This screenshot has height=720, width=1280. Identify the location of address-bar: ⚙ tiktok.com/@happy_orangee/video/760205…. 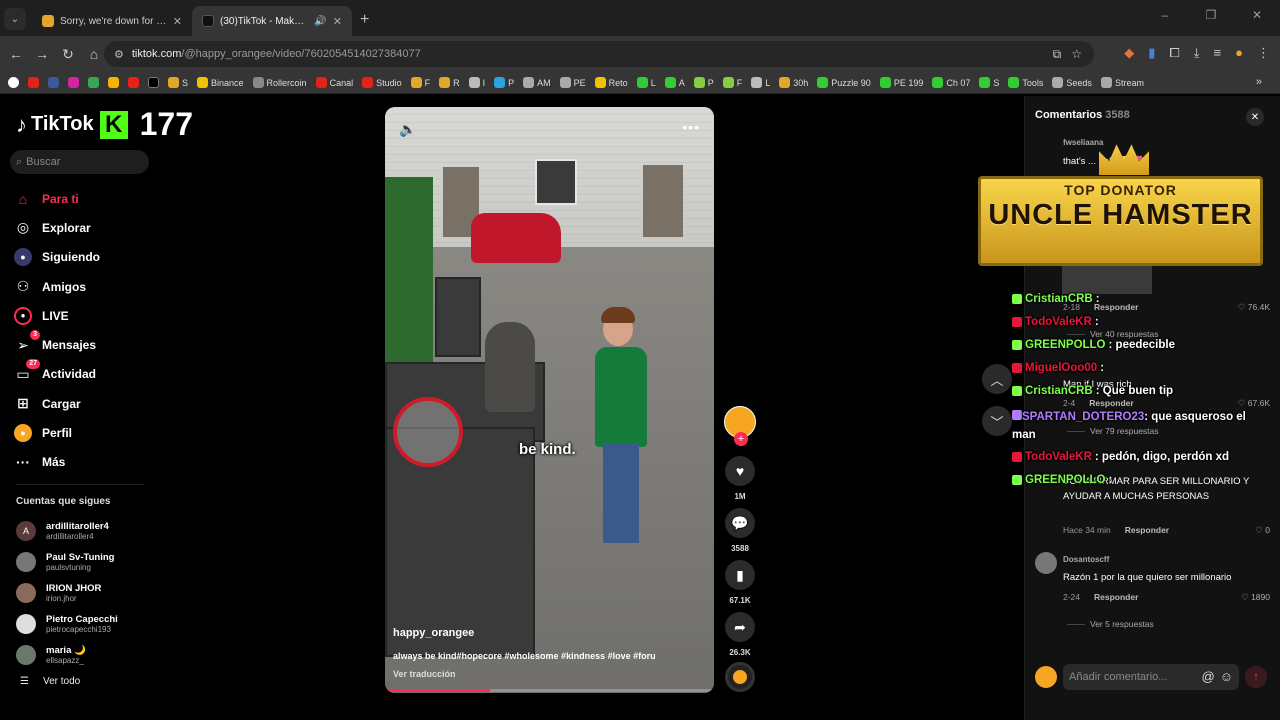
(599, 54).